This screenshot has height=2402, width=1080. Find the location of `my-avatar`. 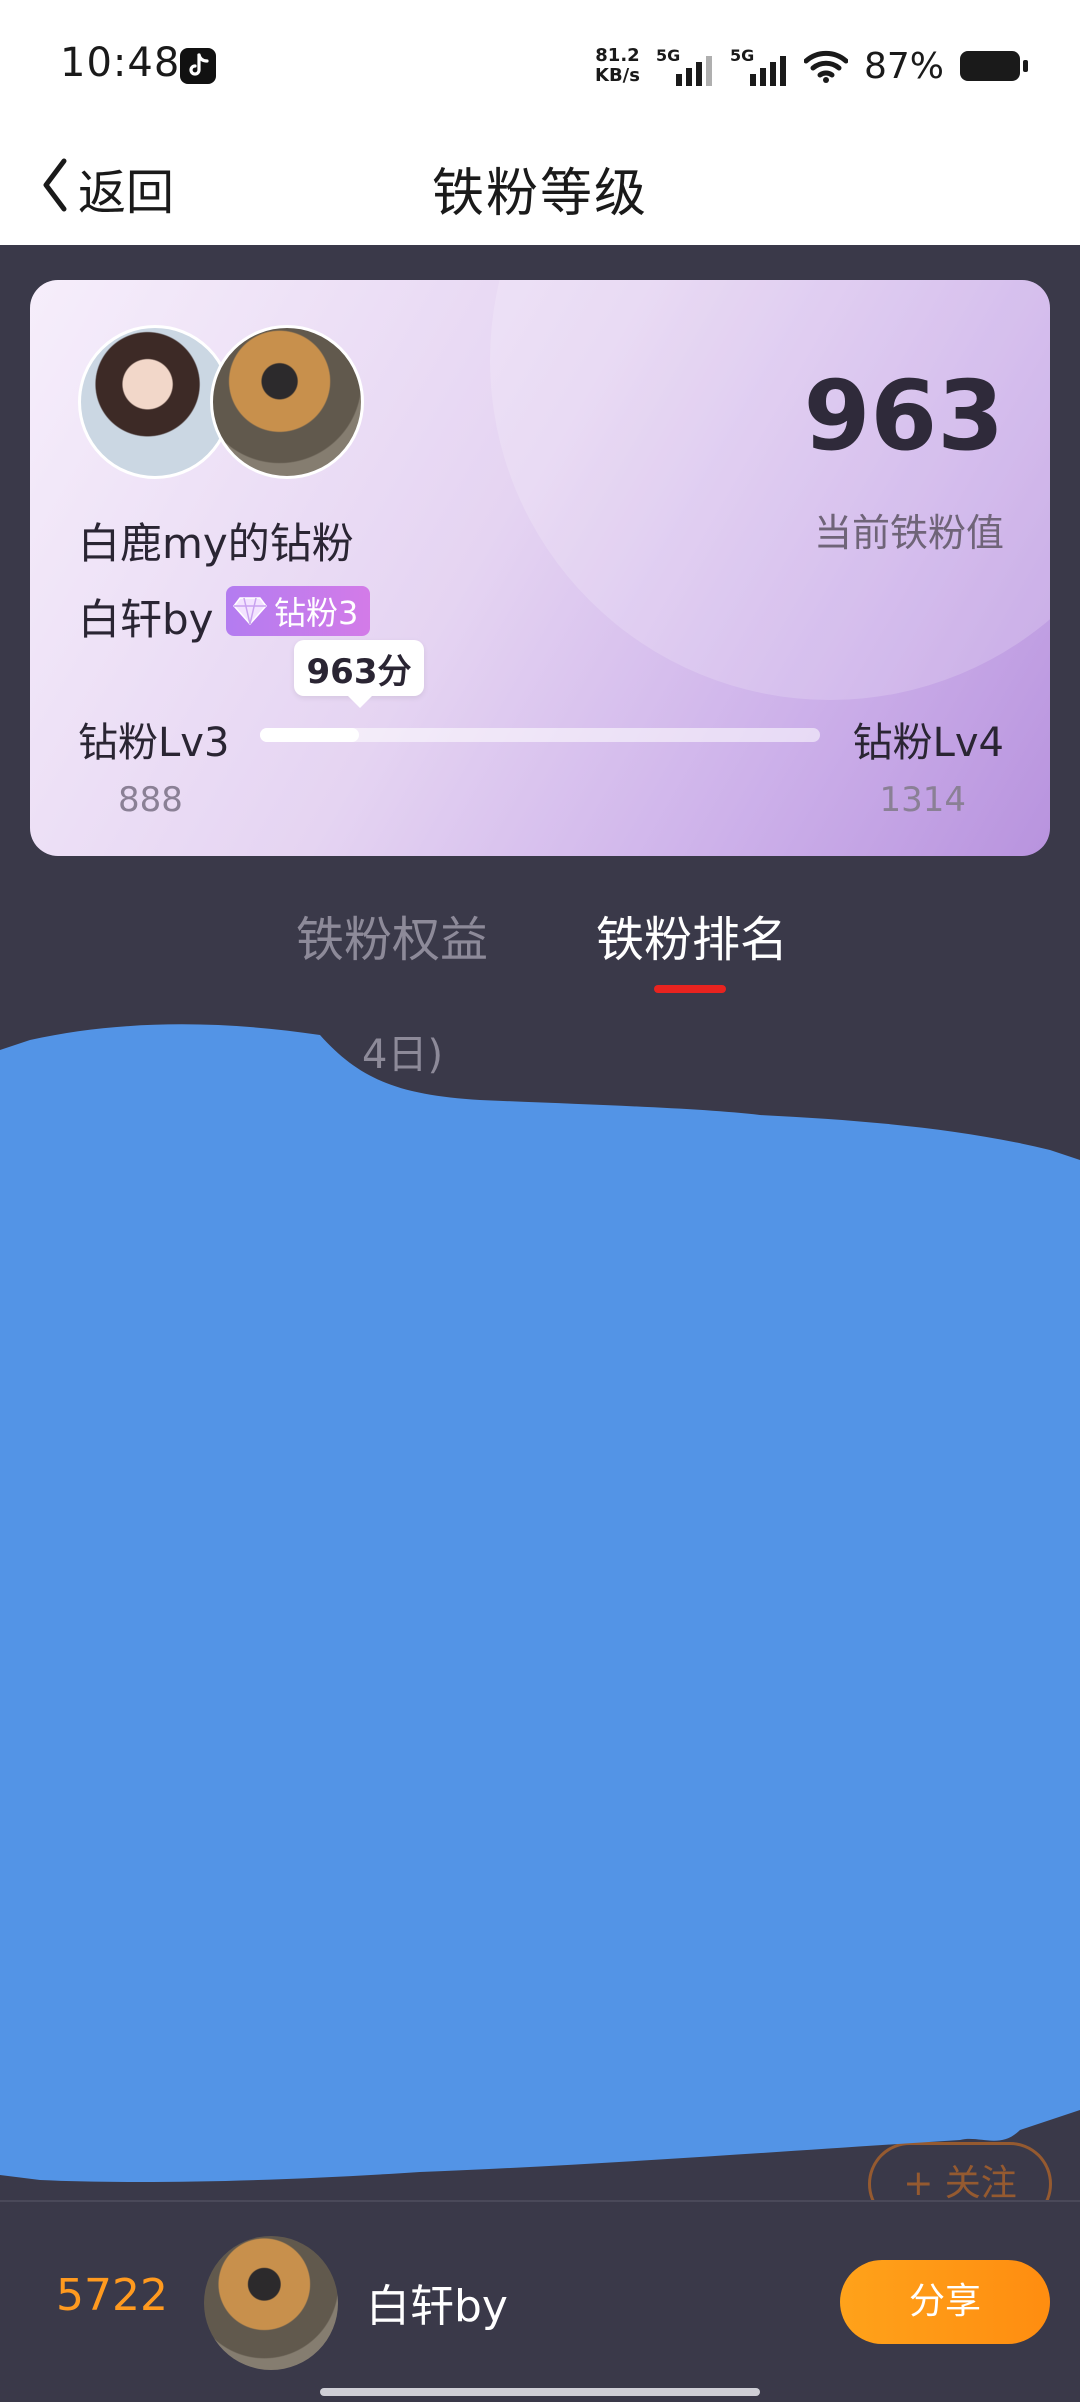

my-avatar is located at coordinates (271, 2303).